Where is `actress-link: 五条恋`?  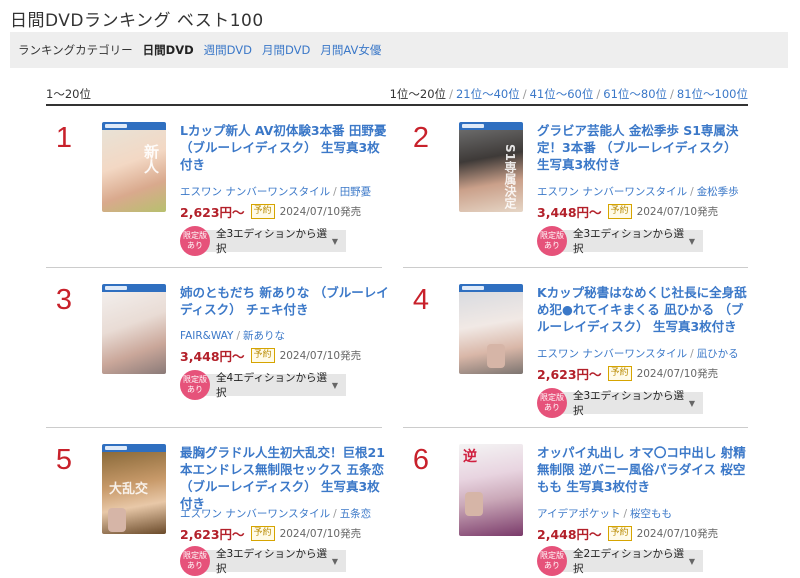 actress-link: 五条恋 is located at coordinates (356, 514).